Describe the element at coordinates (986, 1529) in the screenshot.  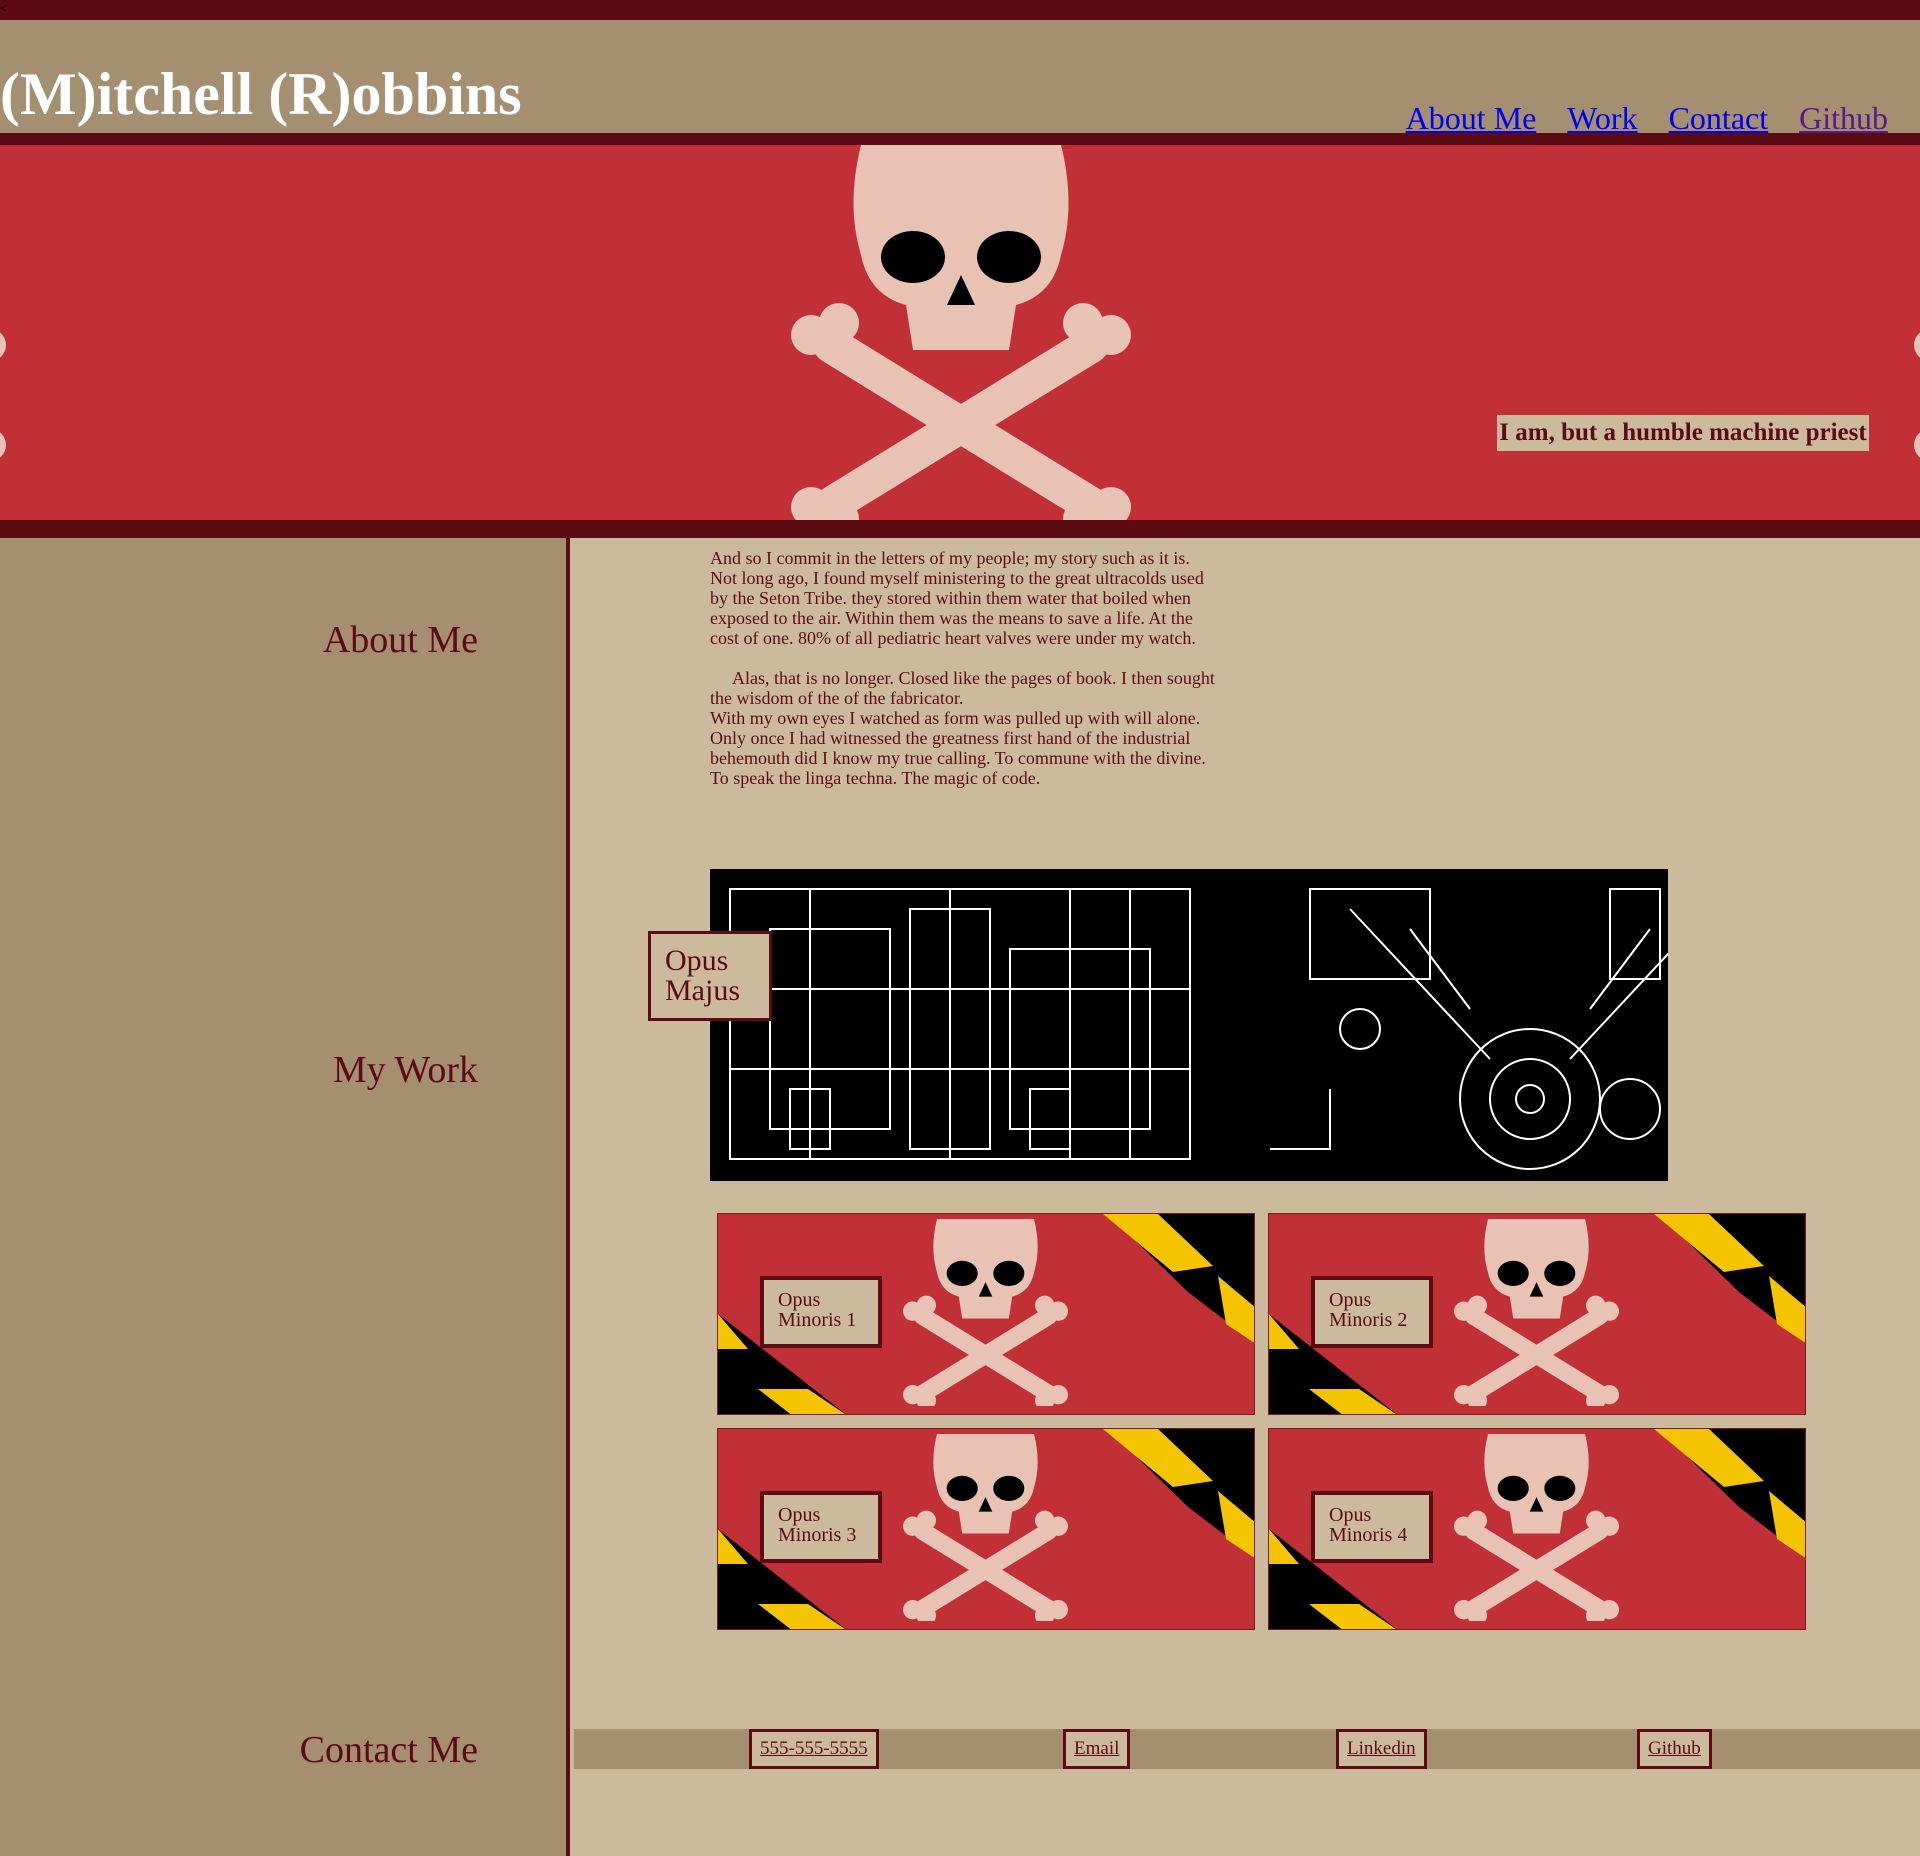
I see `opus-minoris-card-3: Opus Minoris 3` at that location.